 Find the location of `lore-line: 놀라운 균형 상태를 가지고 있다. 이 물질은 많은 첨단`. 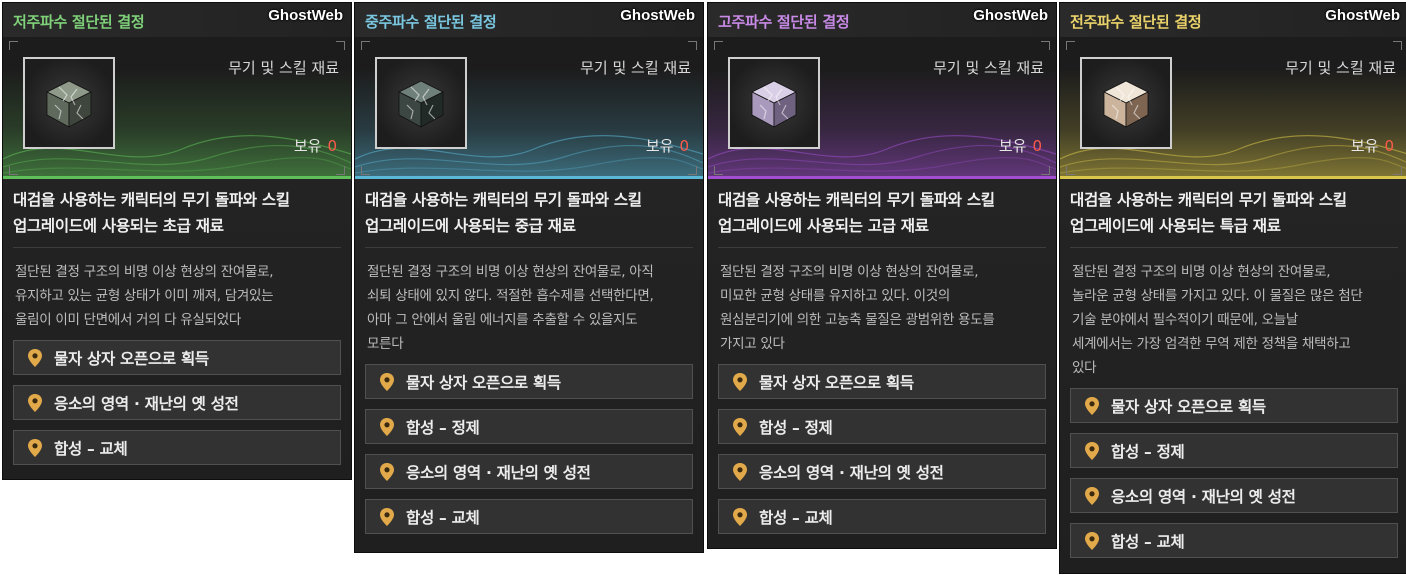

lore-line: 놀라운 균형 상태를 가지고 있다. 이 물질은 많은 첨단 is located at coordinates (1217, 296).